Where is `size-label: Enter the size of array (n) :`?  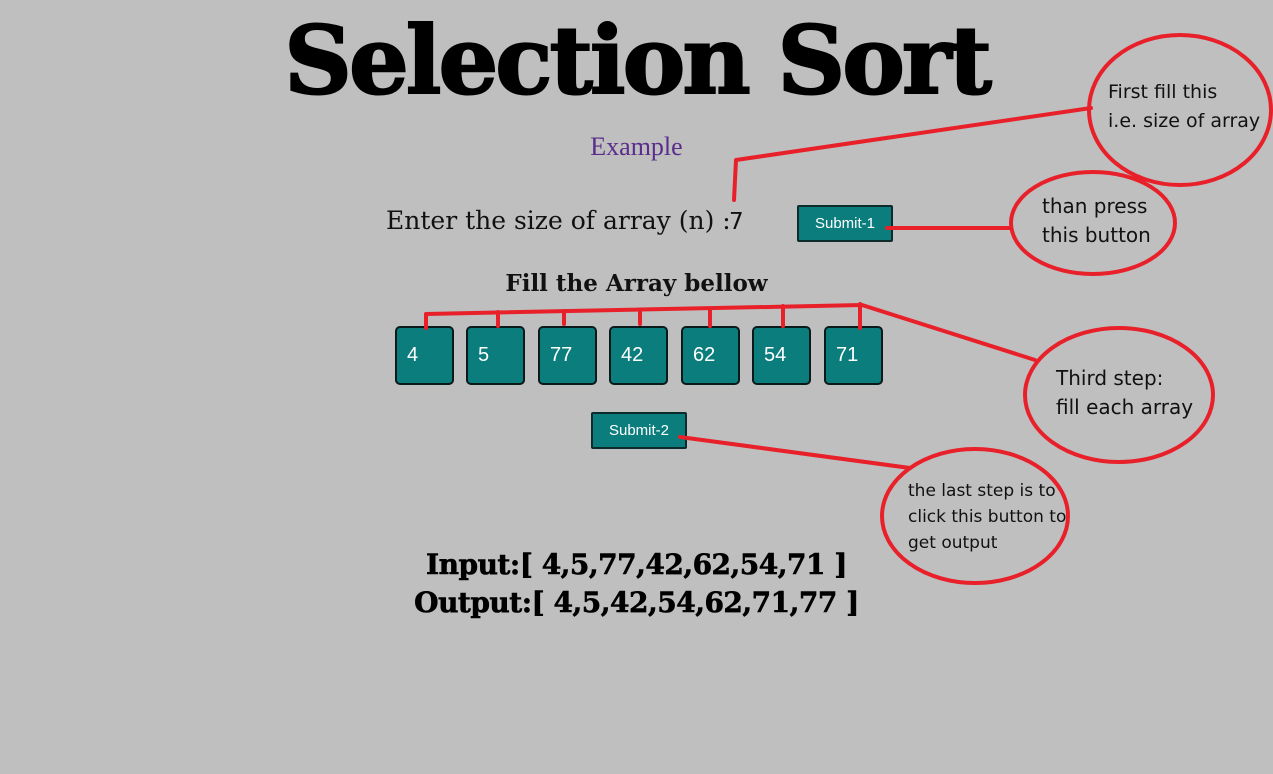
size-label: Enter the size of array (n) : is located at coordinates (558, 220).